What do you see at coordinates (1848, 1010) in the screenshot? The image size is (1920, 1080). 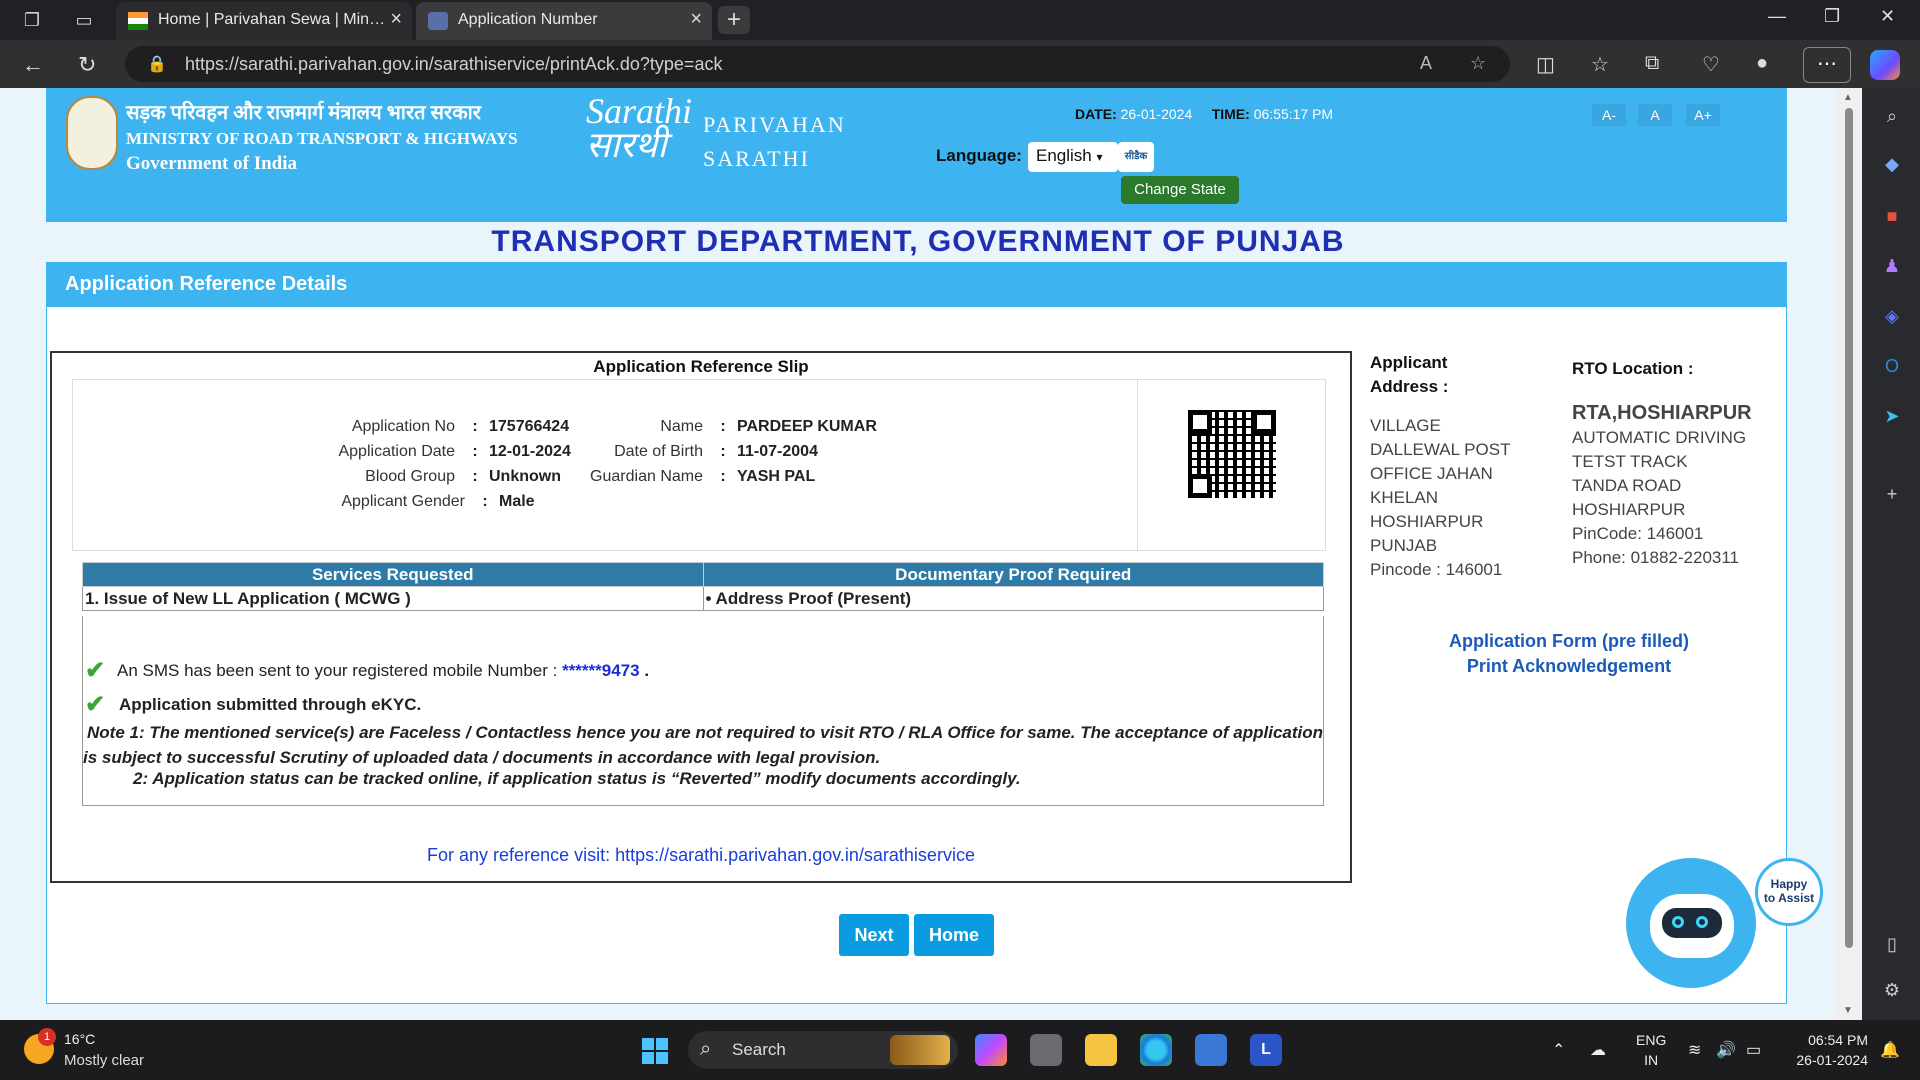 I see `scroll-down-icon: ▼` at bounding box center [1848, 1010].